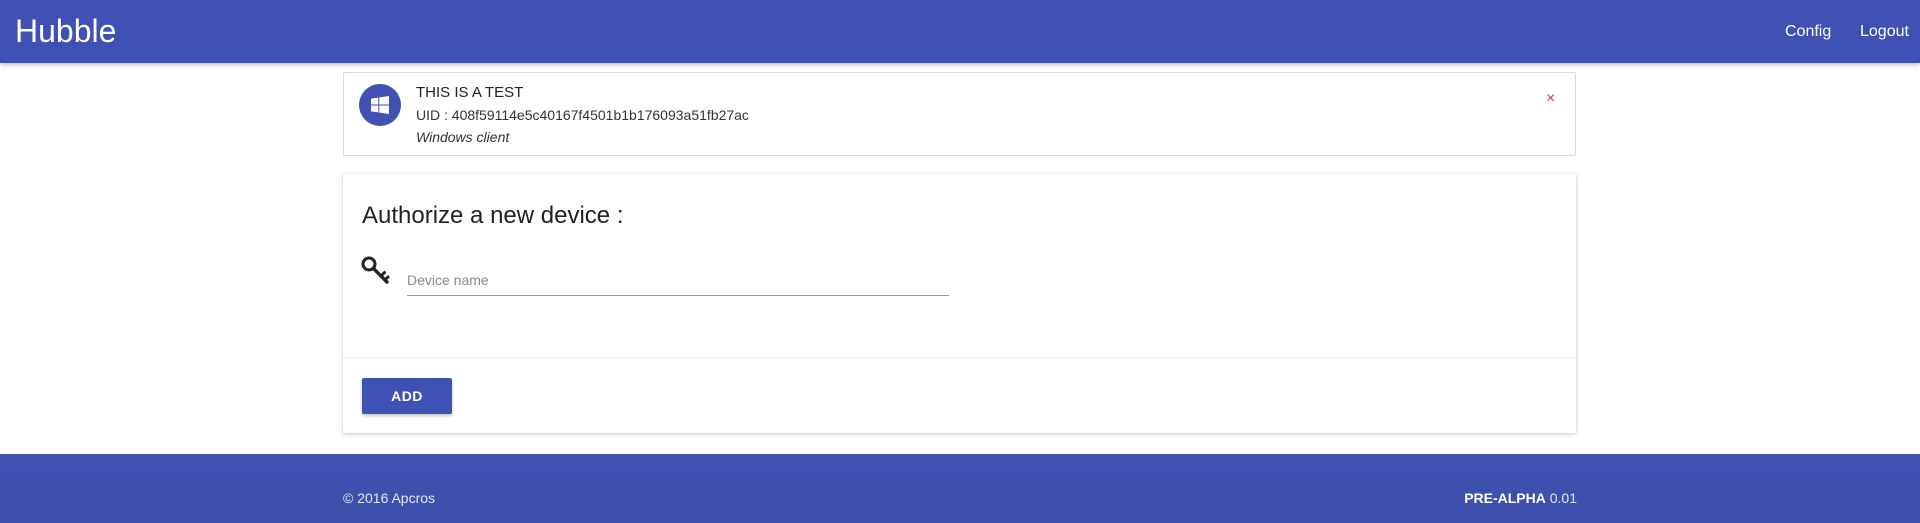 Image resolution: width=1920 pixels, height=523 pixels. What do you see at coordinates (1550, 99) in the screenshot?
I see `remove-device-button: ×` at bounding box center [1550, 99].